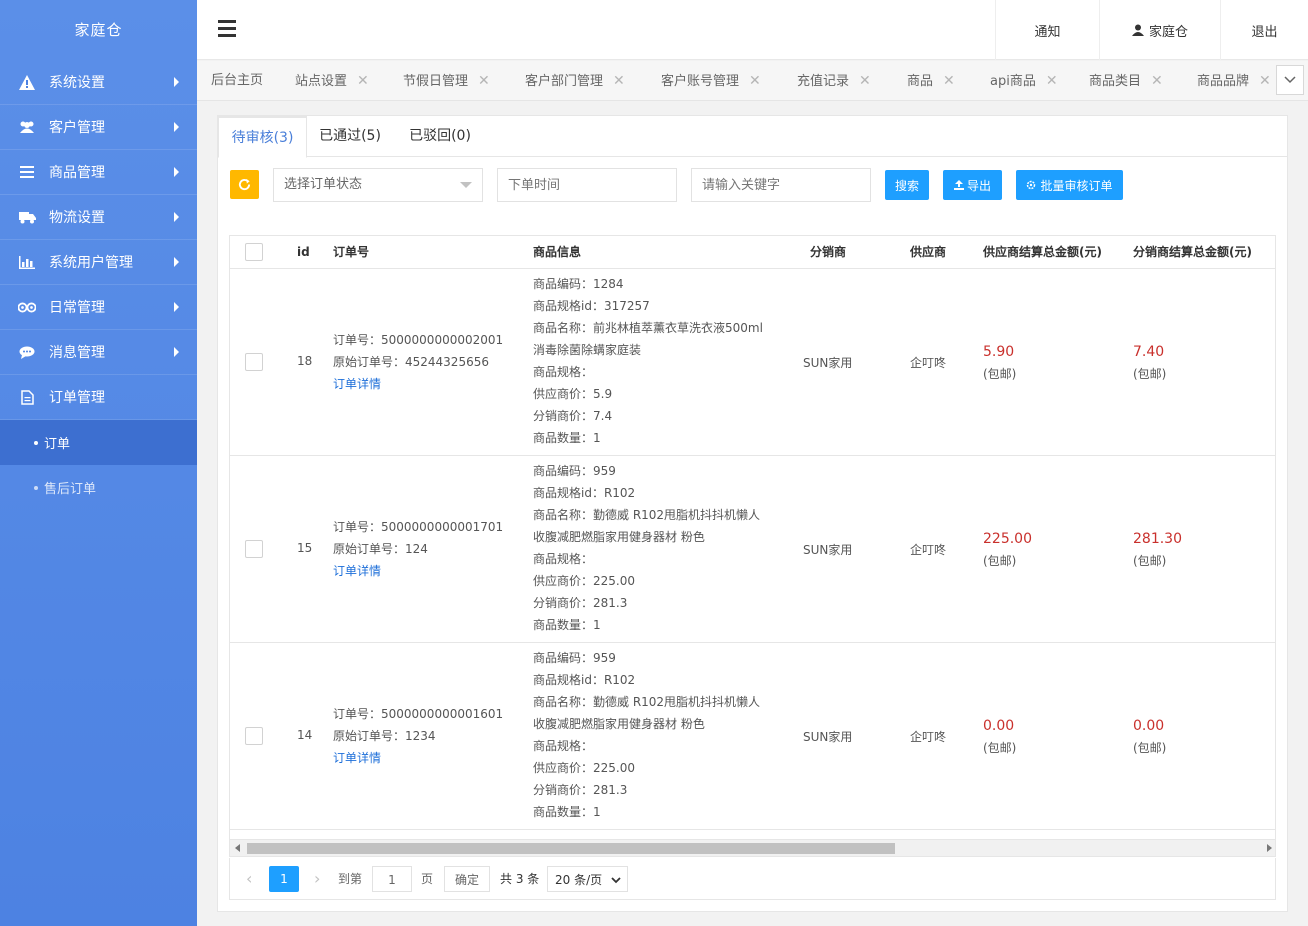  Describe the element at coordinates (1149, 352) in the screenshot. I see `distributor-total-amount: 7.40` at that location.